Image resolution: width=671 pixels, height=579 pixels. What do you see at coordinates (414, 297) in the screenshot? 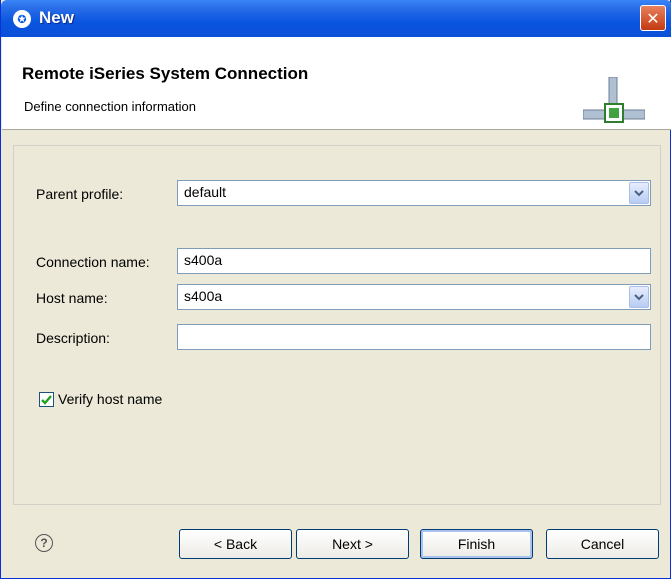
I see `host-name-combo: s400a` at bounding box center [414, 297].